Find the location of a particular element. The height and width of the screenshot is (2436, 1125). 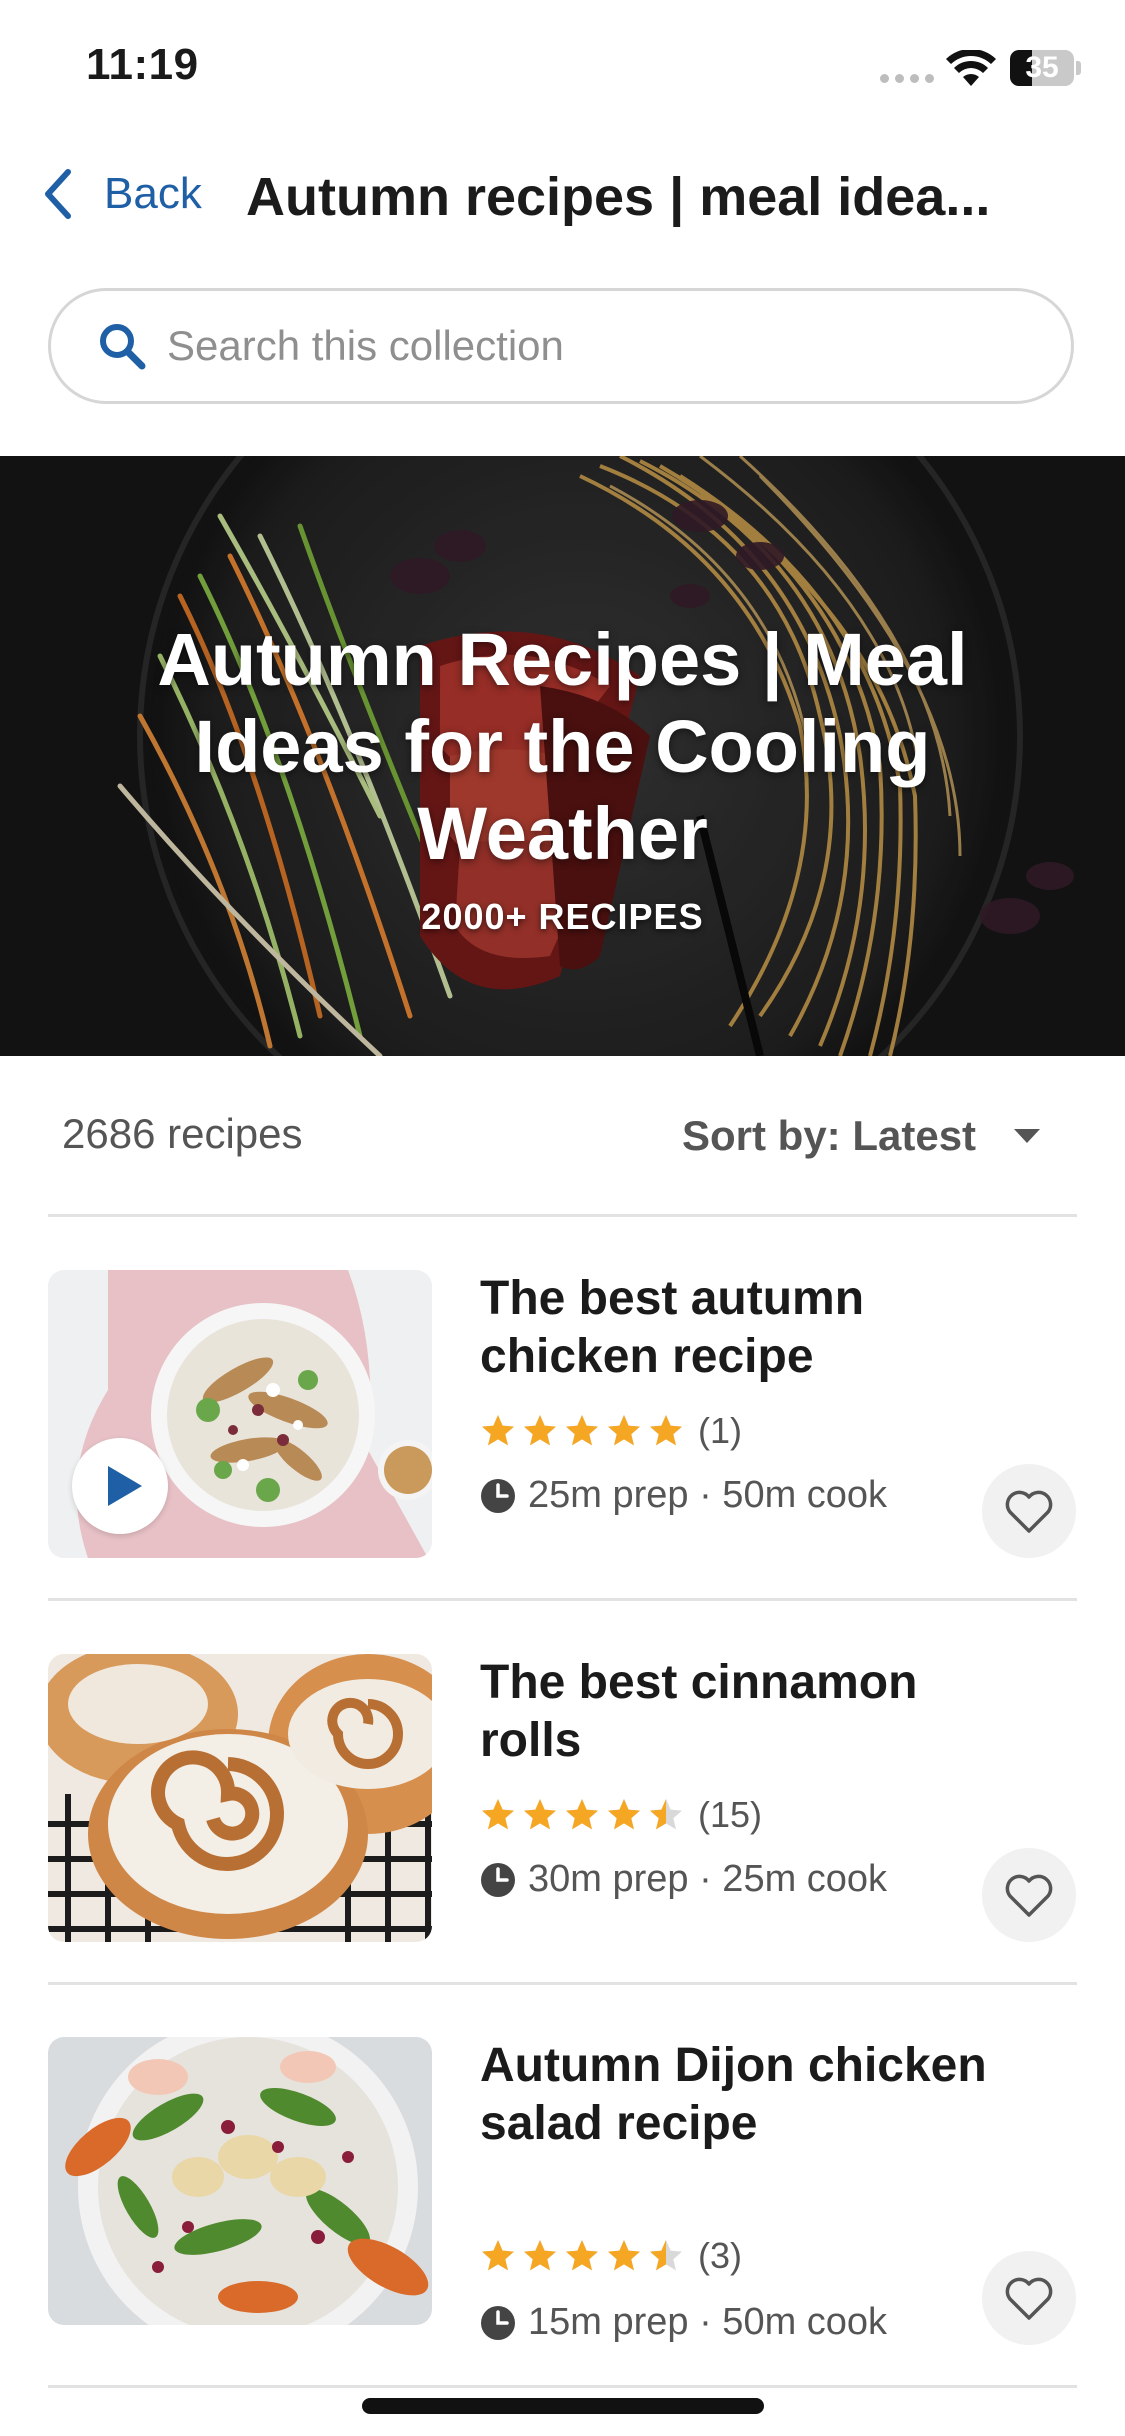

play-video-button is located at coordinates (120, 1486).